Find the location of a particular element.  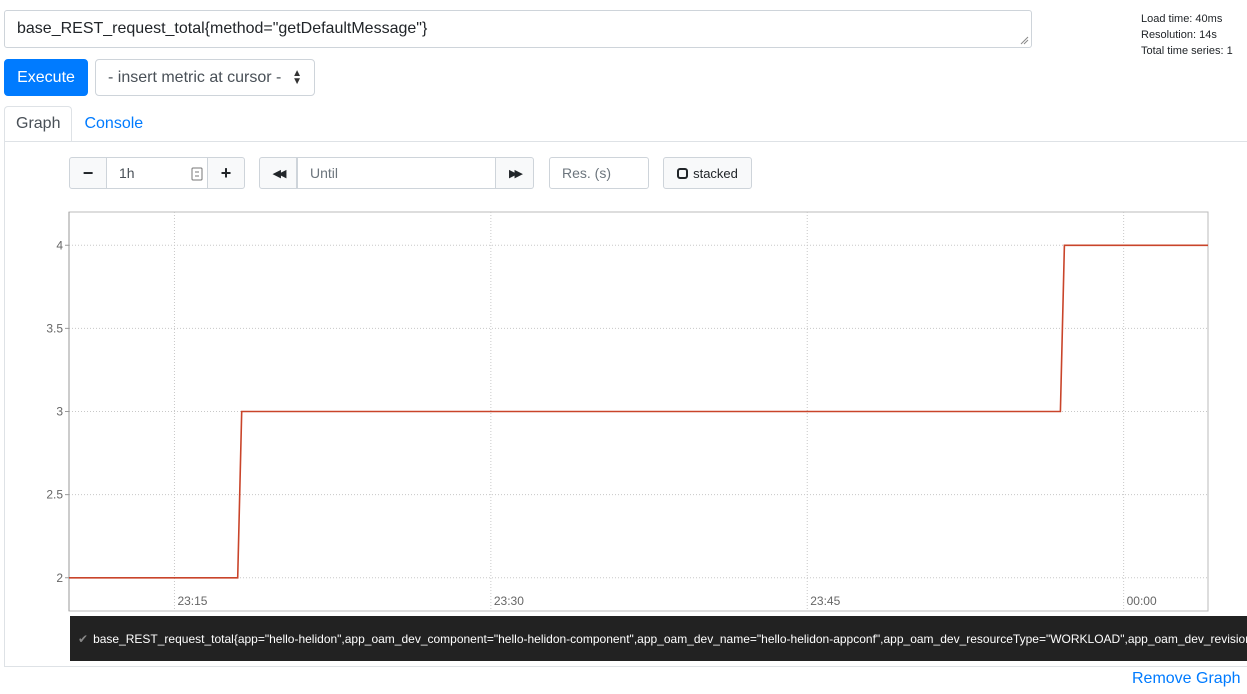

y-tick-label: 2 is located at coordinates (59, 578).